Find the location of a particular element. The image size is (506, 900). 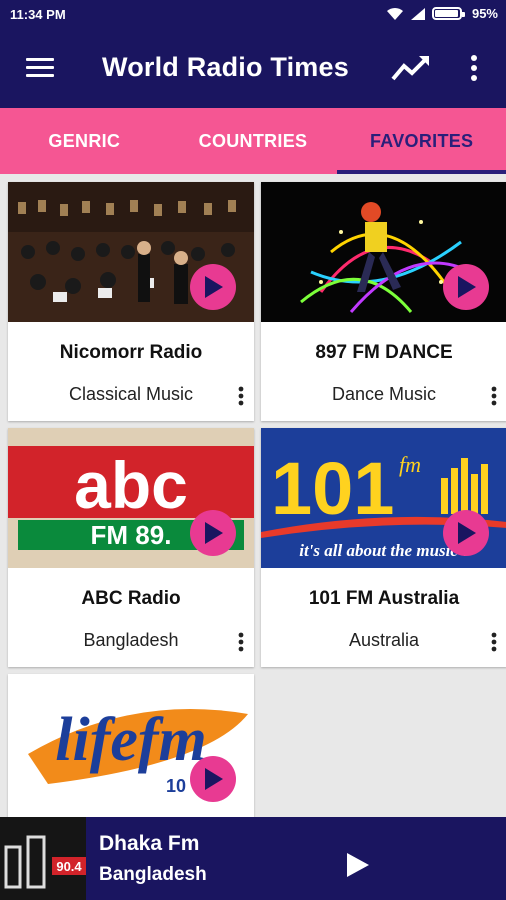

station-genre: Dance Music is located at coordinates (384, 394).